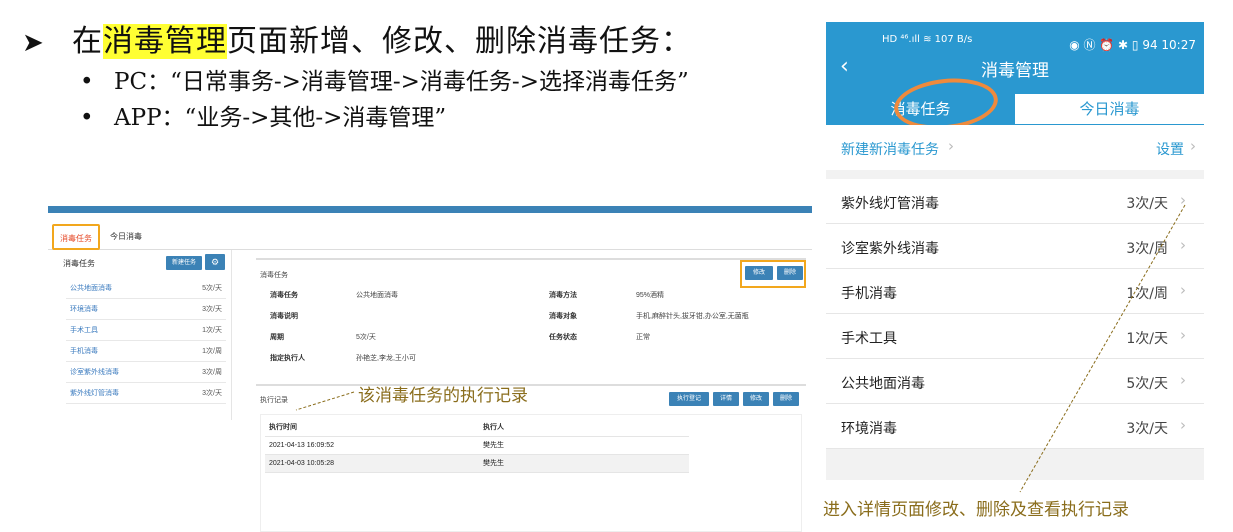  I want to click on slide-heading: ➤ 在消毒管理页面新增、修改、删除消毒任务：, so click(357, 38).